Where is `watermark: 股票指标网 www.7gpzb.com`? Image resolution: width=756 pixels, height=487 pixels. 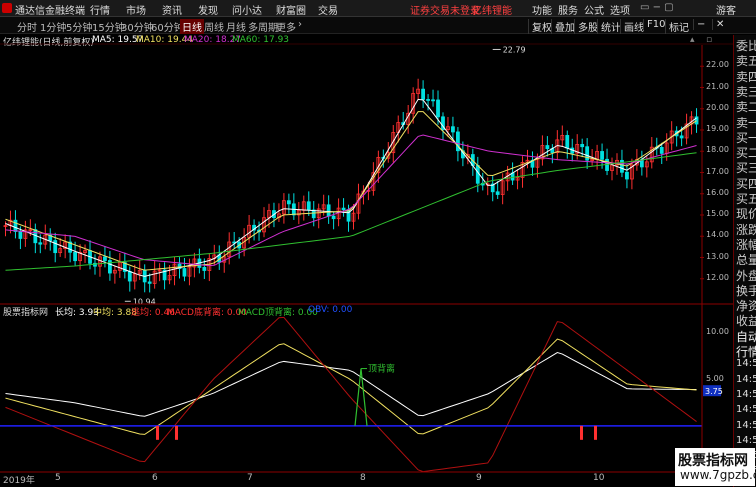 watermark: 股票指标网 www.7gpzb.com is located at coordinates (715, 467).